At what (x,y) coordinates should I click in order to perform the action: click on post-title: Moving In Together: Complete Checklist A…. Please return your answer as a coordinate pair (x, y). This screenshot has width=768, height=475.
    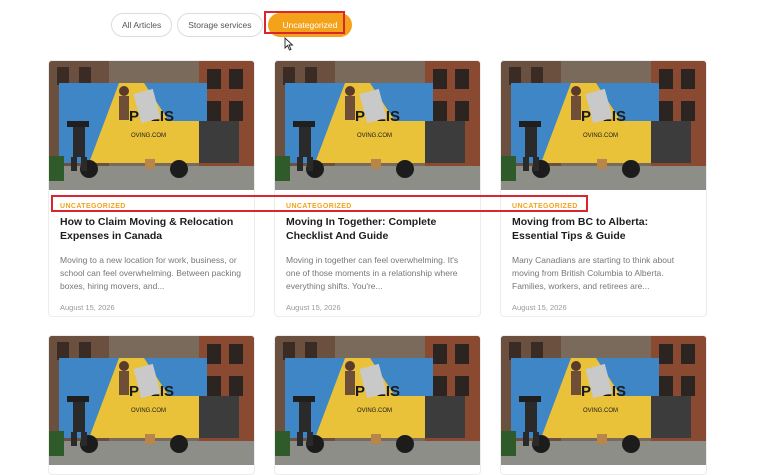
    Looking at the image, I should click on (377, 229).